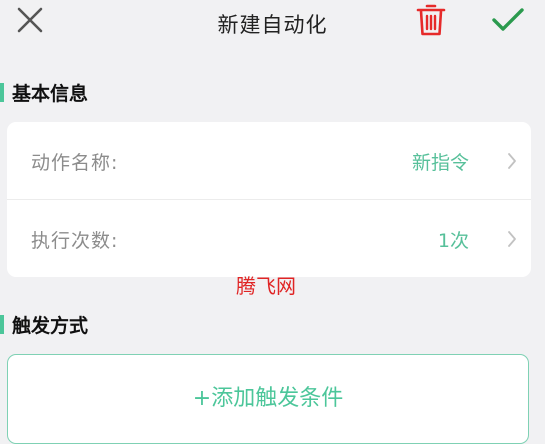  I want to click on section-basic-info: 基本信息, so click(44, 92).